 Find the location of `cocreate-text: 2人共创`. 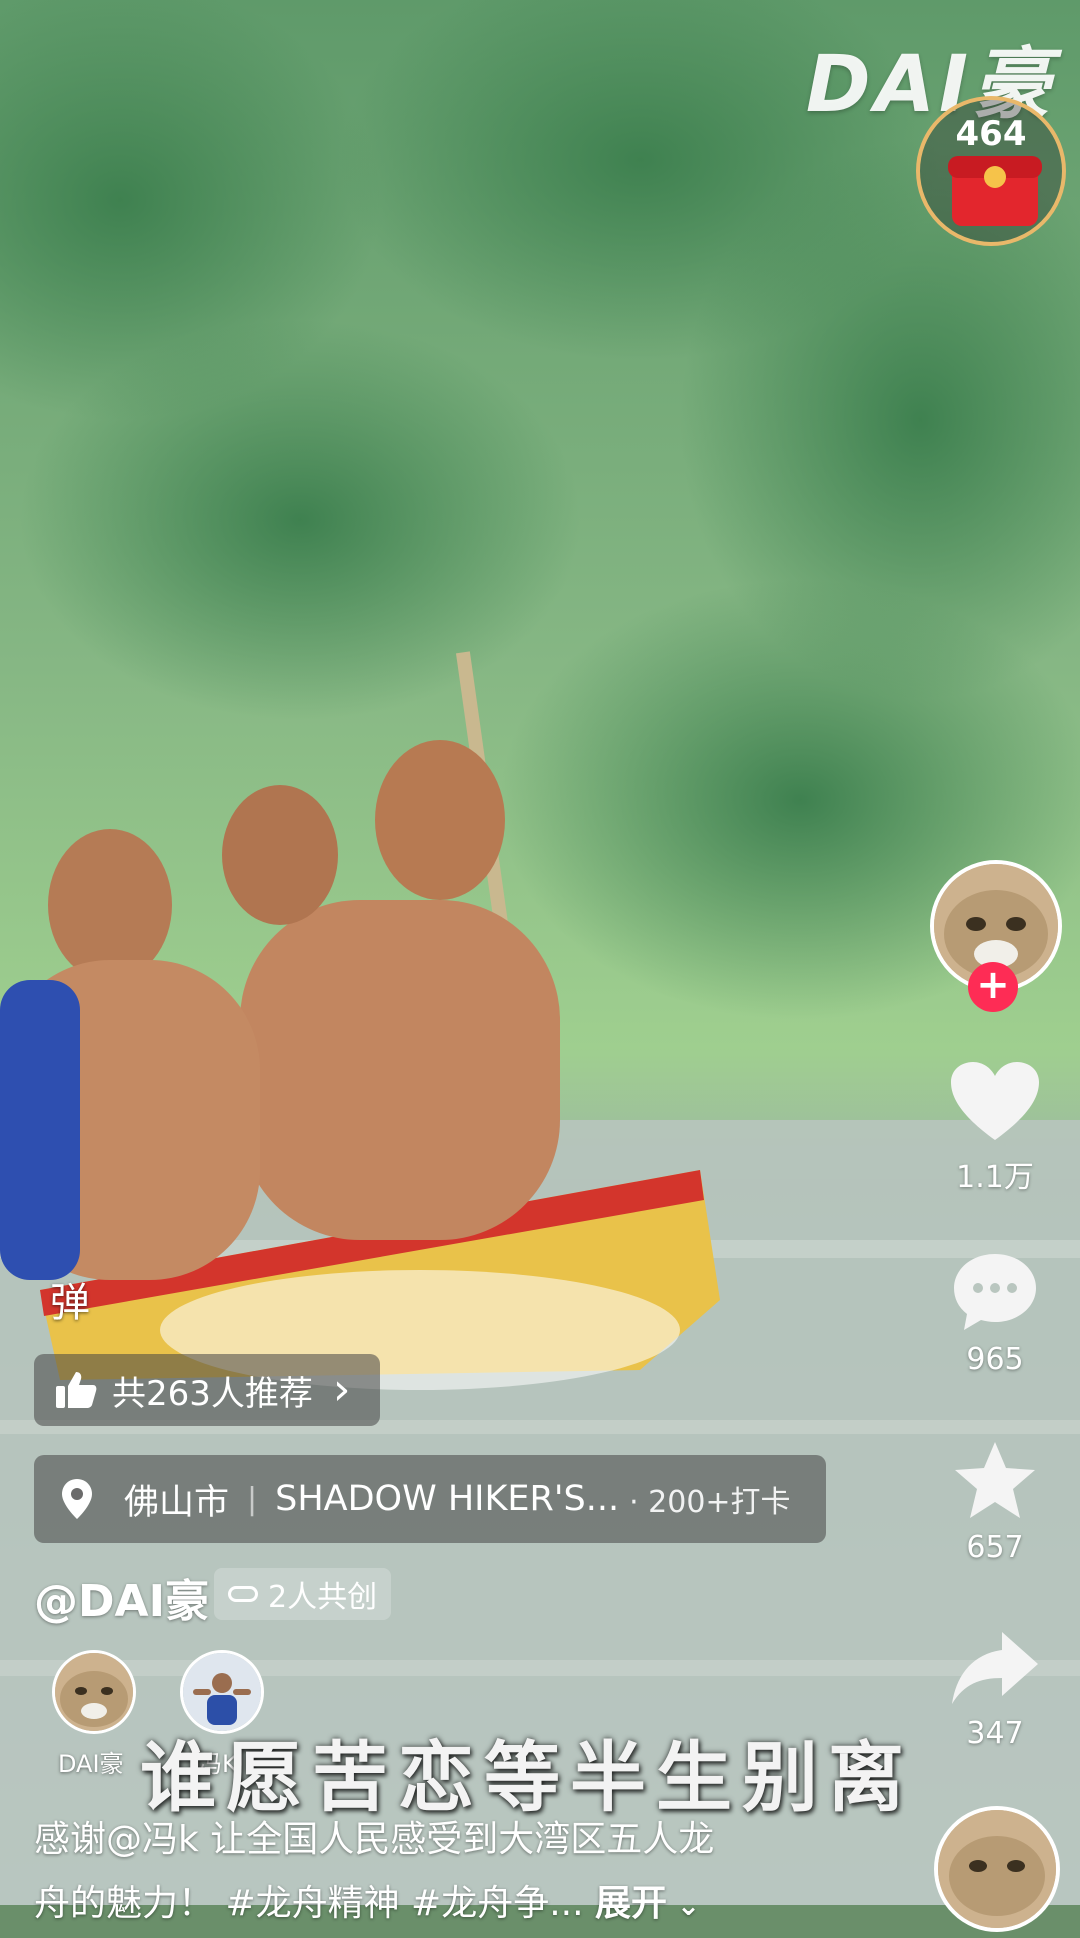

cocreate-text: 2人共创 is located at coordinates (323, 1597).